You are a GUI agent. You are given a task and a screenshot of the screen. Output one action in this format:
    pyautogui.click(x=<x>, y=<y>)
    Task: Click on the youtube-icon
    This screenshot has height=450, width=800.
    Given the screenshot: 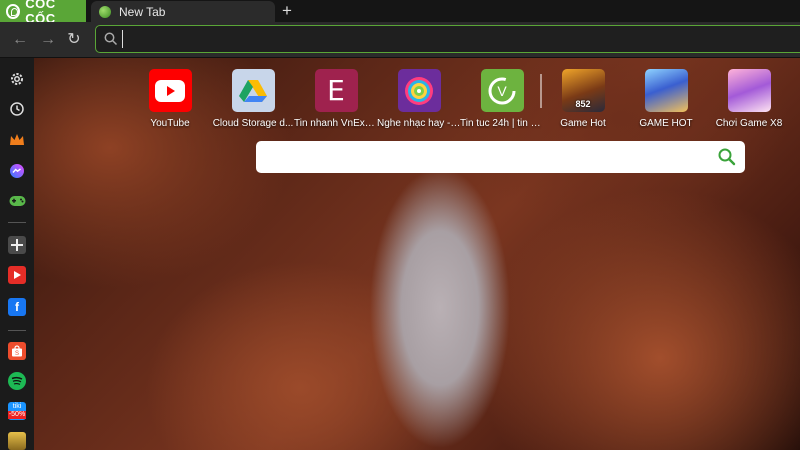 What is the action you would take?
    pyautogui.click(x=170, y=90)
    